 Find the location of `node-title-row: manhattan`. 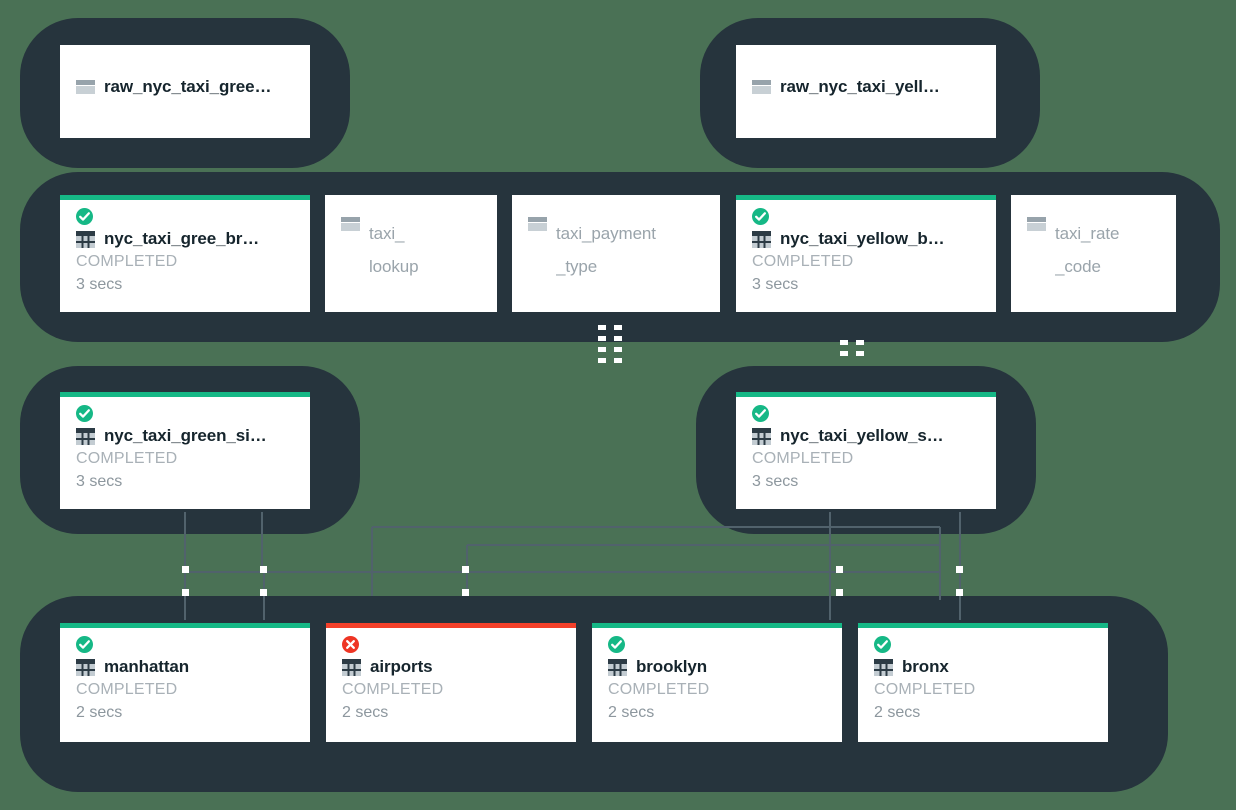

node-title-row: manhattan is located at coordinates (185, 667).